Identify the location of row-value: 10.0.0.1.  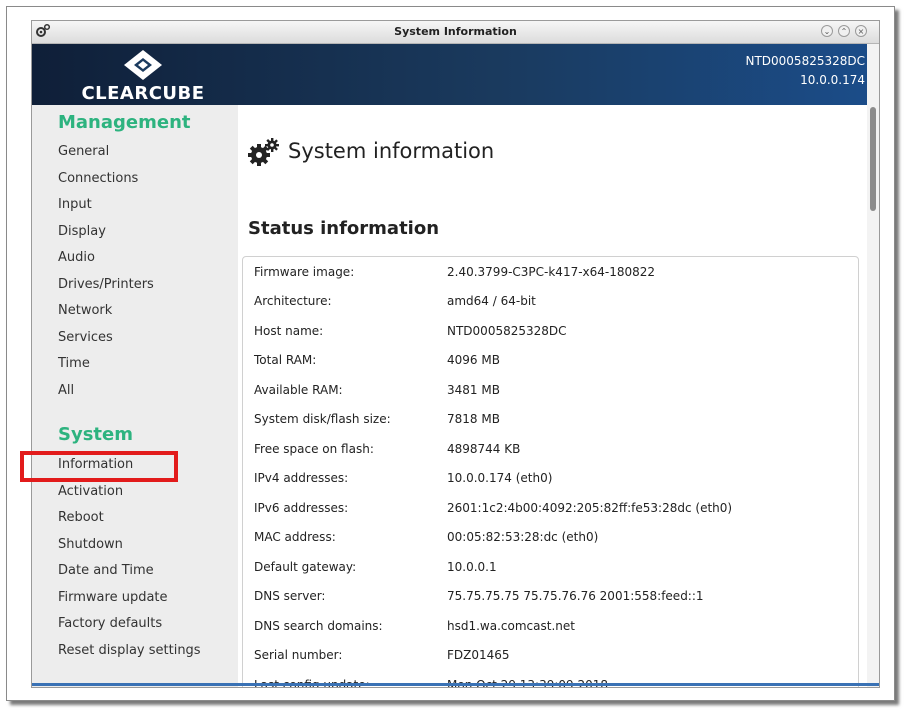
(472, 567).